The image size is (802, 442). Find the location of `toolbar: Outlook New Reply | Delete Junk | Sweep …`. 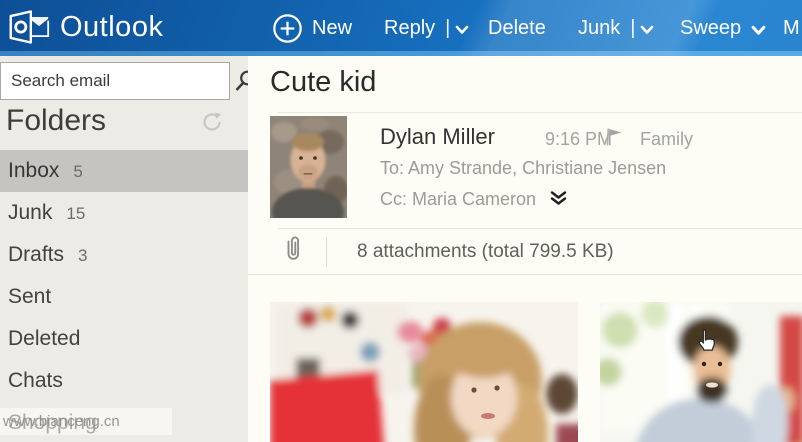

toolbar: Outlook New Reply | Delete Junk | Sweep … is located at coordinates (401, 28).